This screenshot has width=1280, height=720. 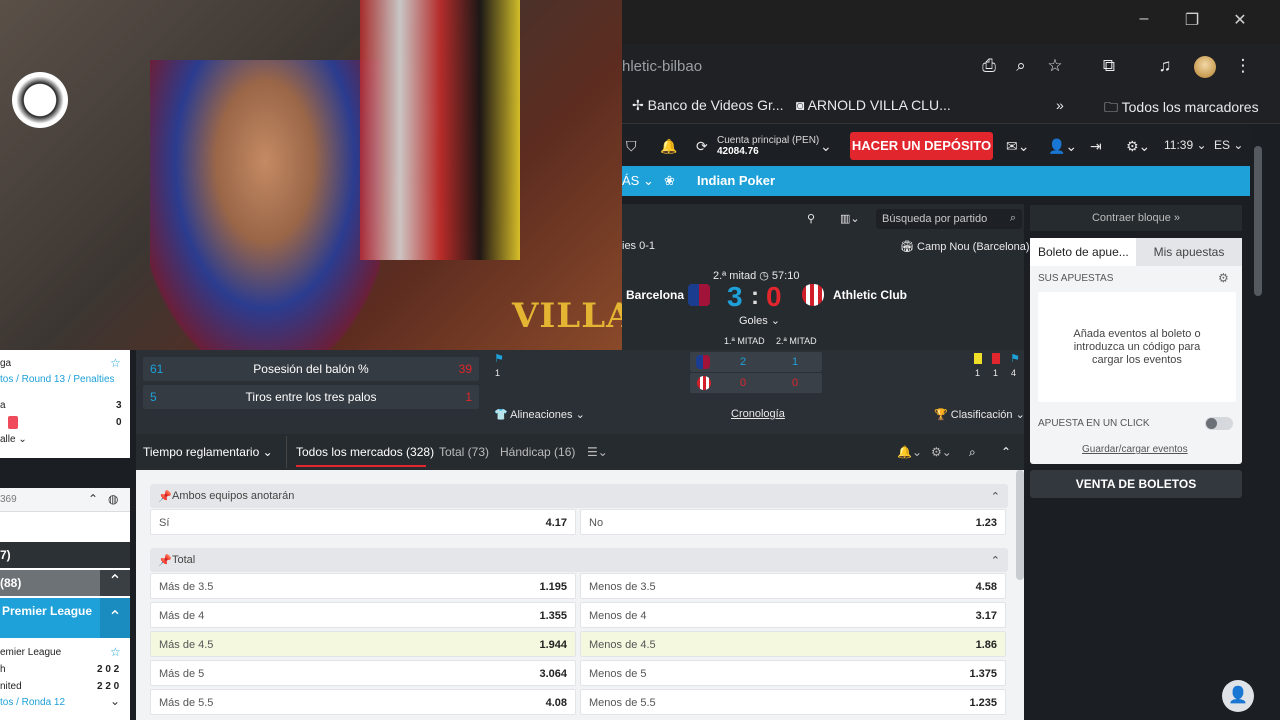 I want to click on odds-cell: Más de 5.5 4.08, so click(x=363, y=702).